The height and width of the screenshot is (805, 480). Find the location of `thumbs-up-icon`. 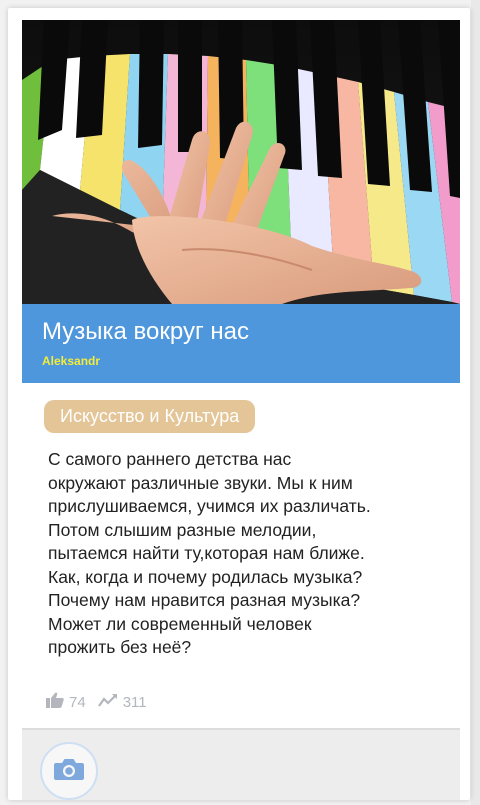

thumbs-up-icon is located at coordinates (57, 702).